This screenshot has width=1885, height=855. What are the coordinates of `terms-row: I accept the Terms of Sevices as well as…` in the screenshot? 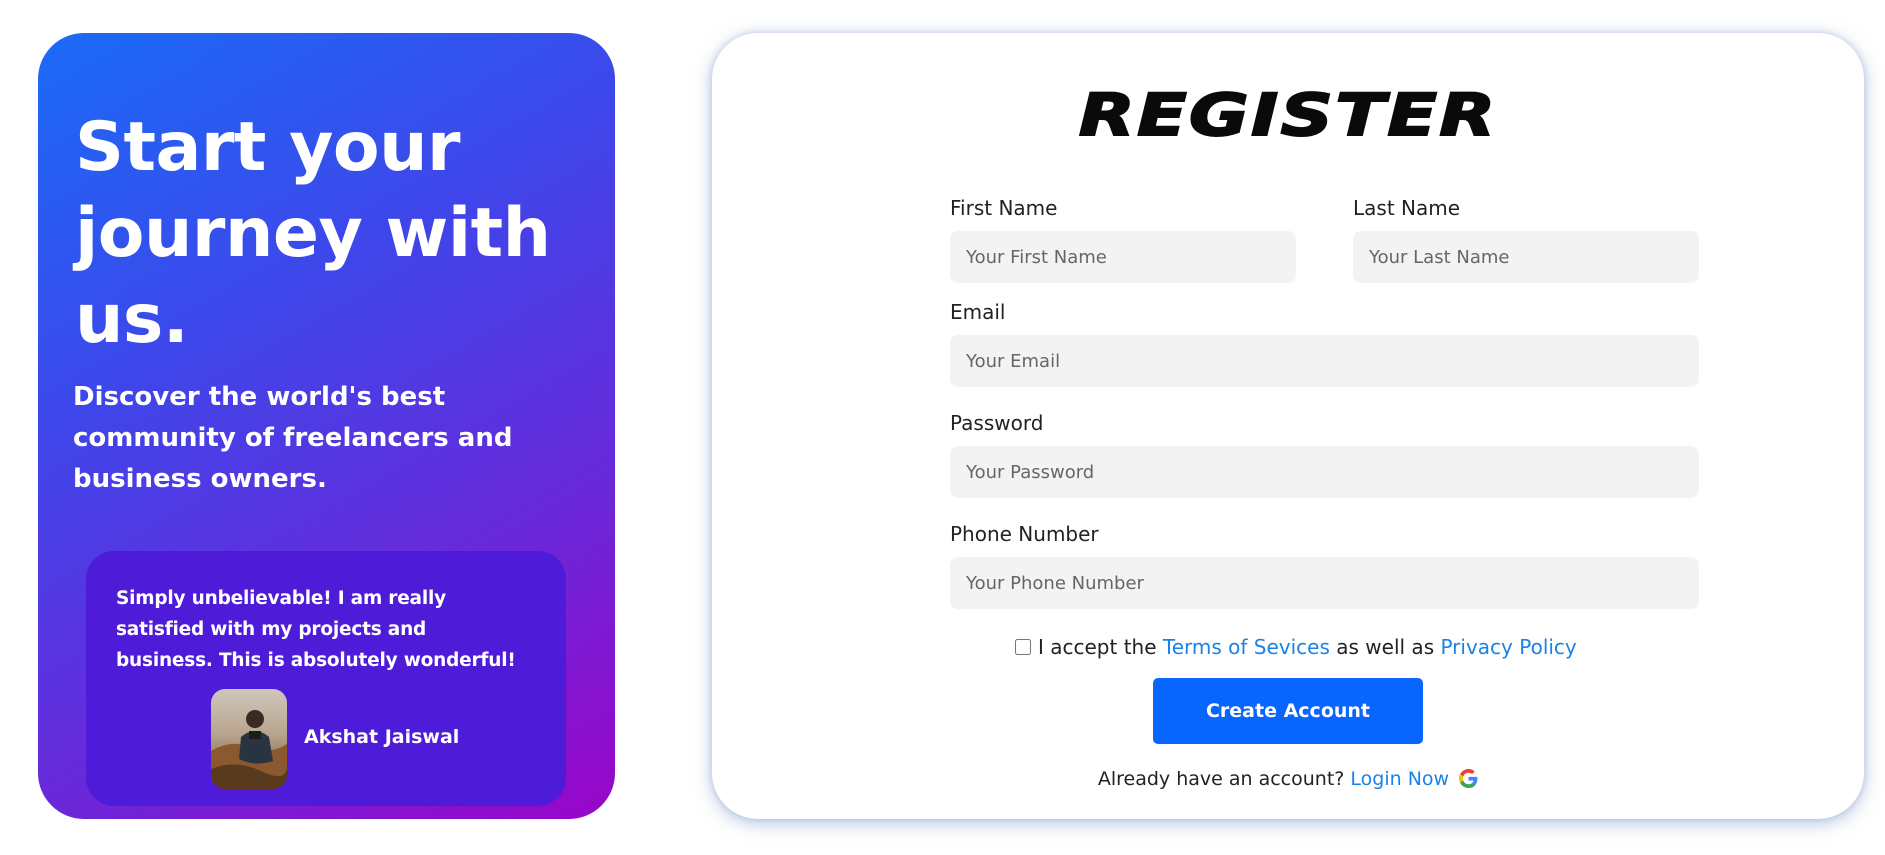 It's located at (1296, 647).